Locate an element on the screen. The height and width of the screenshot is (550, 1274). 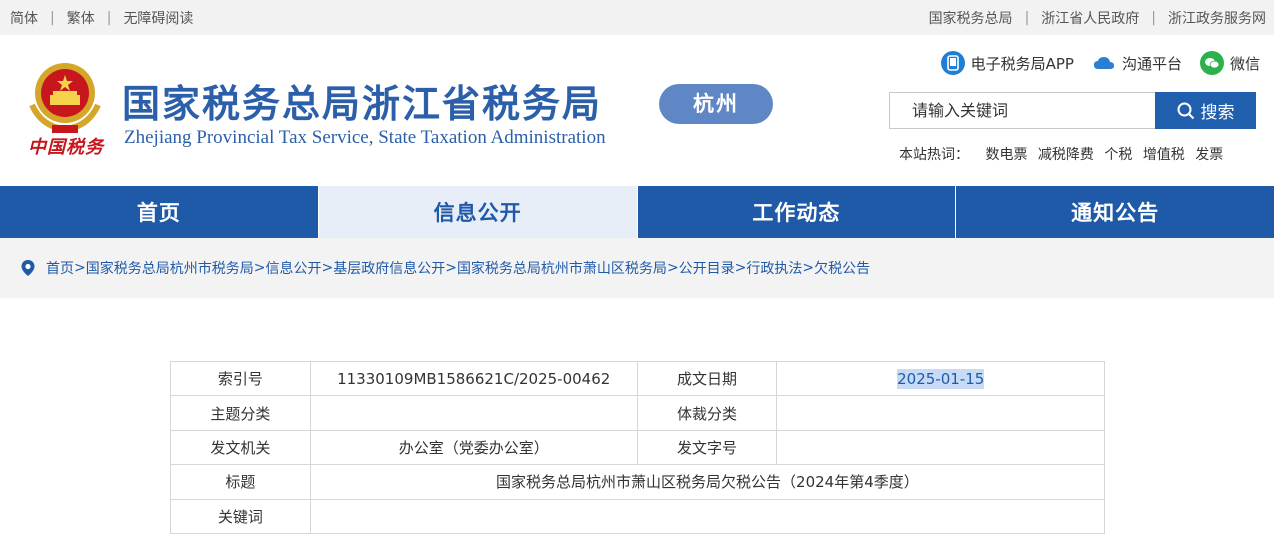
hot-word-link: 个税 is located at coordinates (1118, 155).